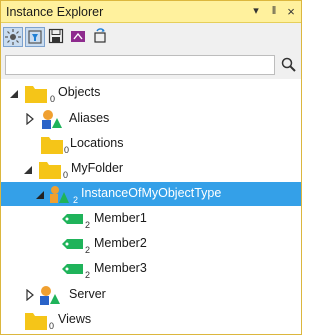  I want to click on title-bar: Instance Explorer ▾ ‖ ×, so click(151, 12).